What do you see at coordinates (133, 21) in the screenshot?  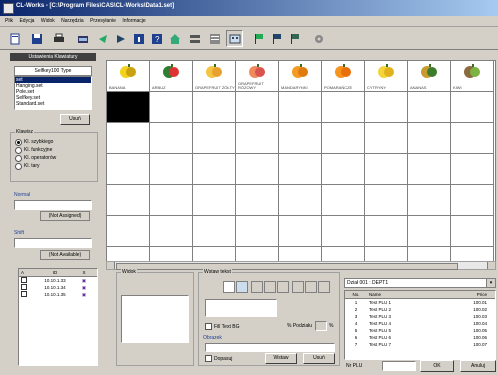 I see `menu-informacje: Informacje` at bounding box center [133, 21].